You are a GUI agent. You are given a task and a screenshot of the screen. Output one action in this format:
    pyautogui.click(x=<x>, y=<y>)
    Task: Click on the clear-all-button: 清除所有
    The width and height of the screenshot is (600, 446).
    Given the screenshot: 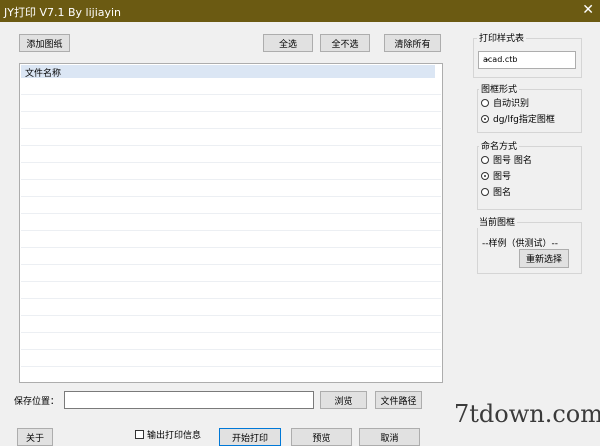 What is the action you would take?
    pyautogui.click(x=412, y=43)
    